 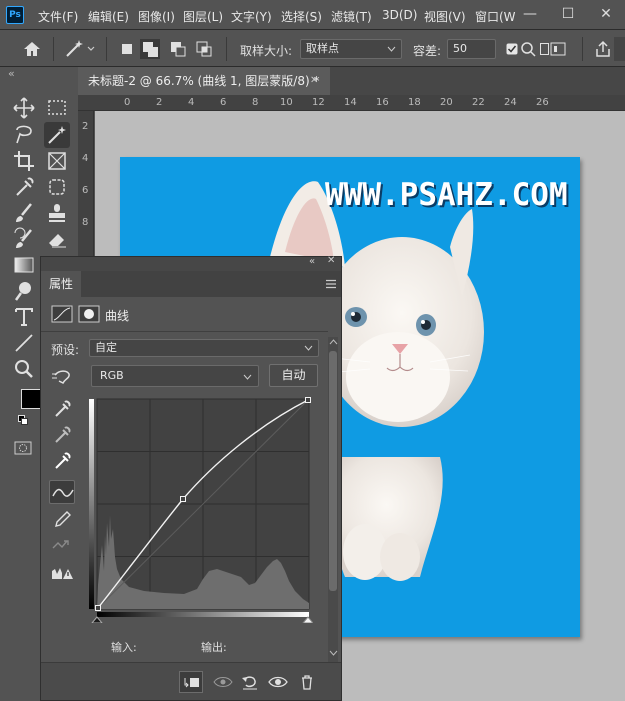 I want to click on menu-type: 文字(Y), so click(x=251, y=16).